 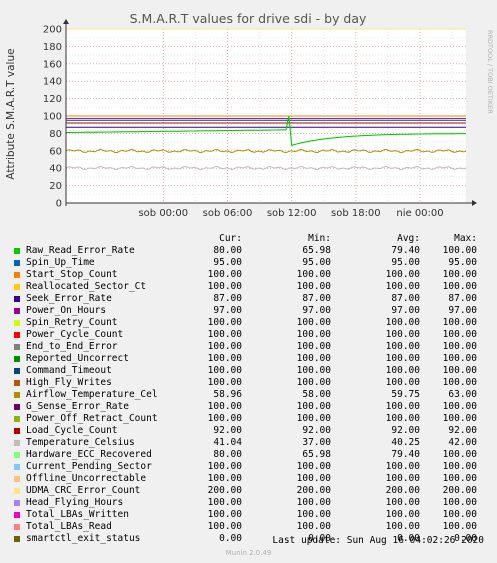 What do you see at coordinates (66, 310) in the screenshot?
I see `legend-series-name: Power_On_Hours` at bounding box center [66, 310].